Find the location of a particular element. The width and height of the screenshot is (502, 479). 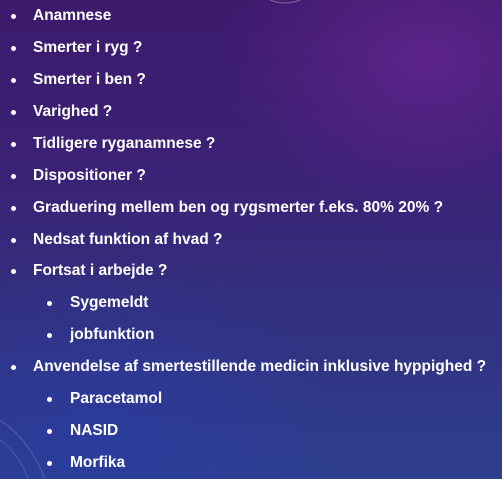

bullet-text: Tidligere ryganamnese ? is located at coordinates (124, 143).